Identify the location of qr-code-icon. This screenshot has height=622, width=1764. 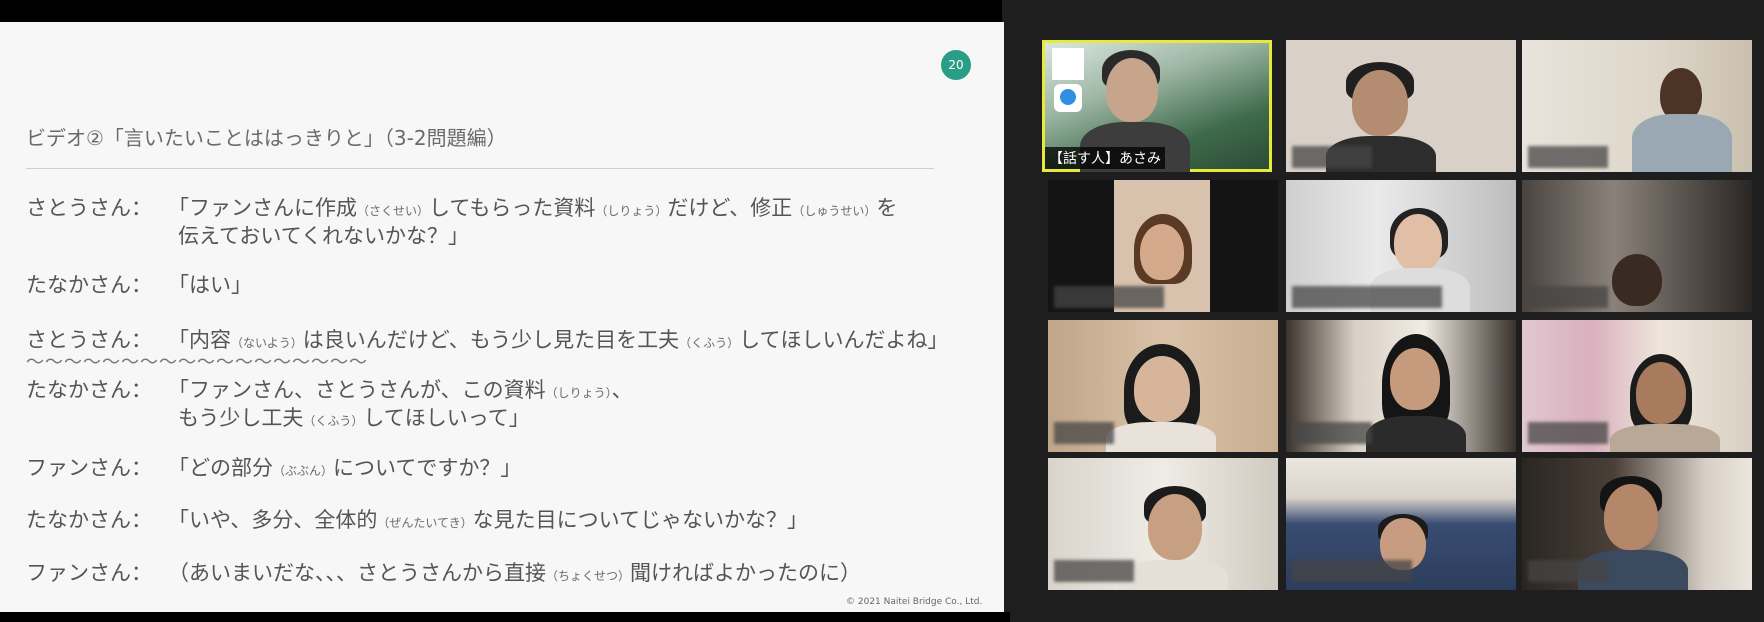
(1068, 64).